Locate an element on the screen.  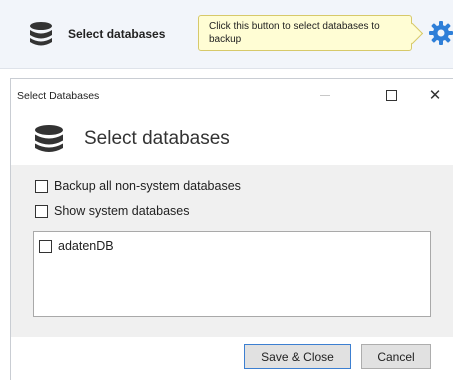
close-button: ✕ is located at coordinates (434, 95).